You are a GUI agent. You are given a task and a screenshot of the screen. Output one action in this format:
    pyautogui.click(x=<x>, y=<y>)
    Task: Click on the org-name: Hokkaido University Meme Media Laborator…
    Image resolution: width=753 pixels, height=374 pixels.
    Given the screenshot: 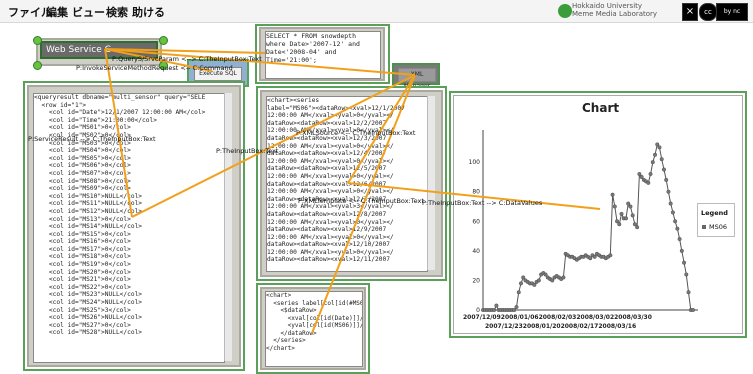 What is the action you would take?
    pyautogui.click(x=614, y=10)
    